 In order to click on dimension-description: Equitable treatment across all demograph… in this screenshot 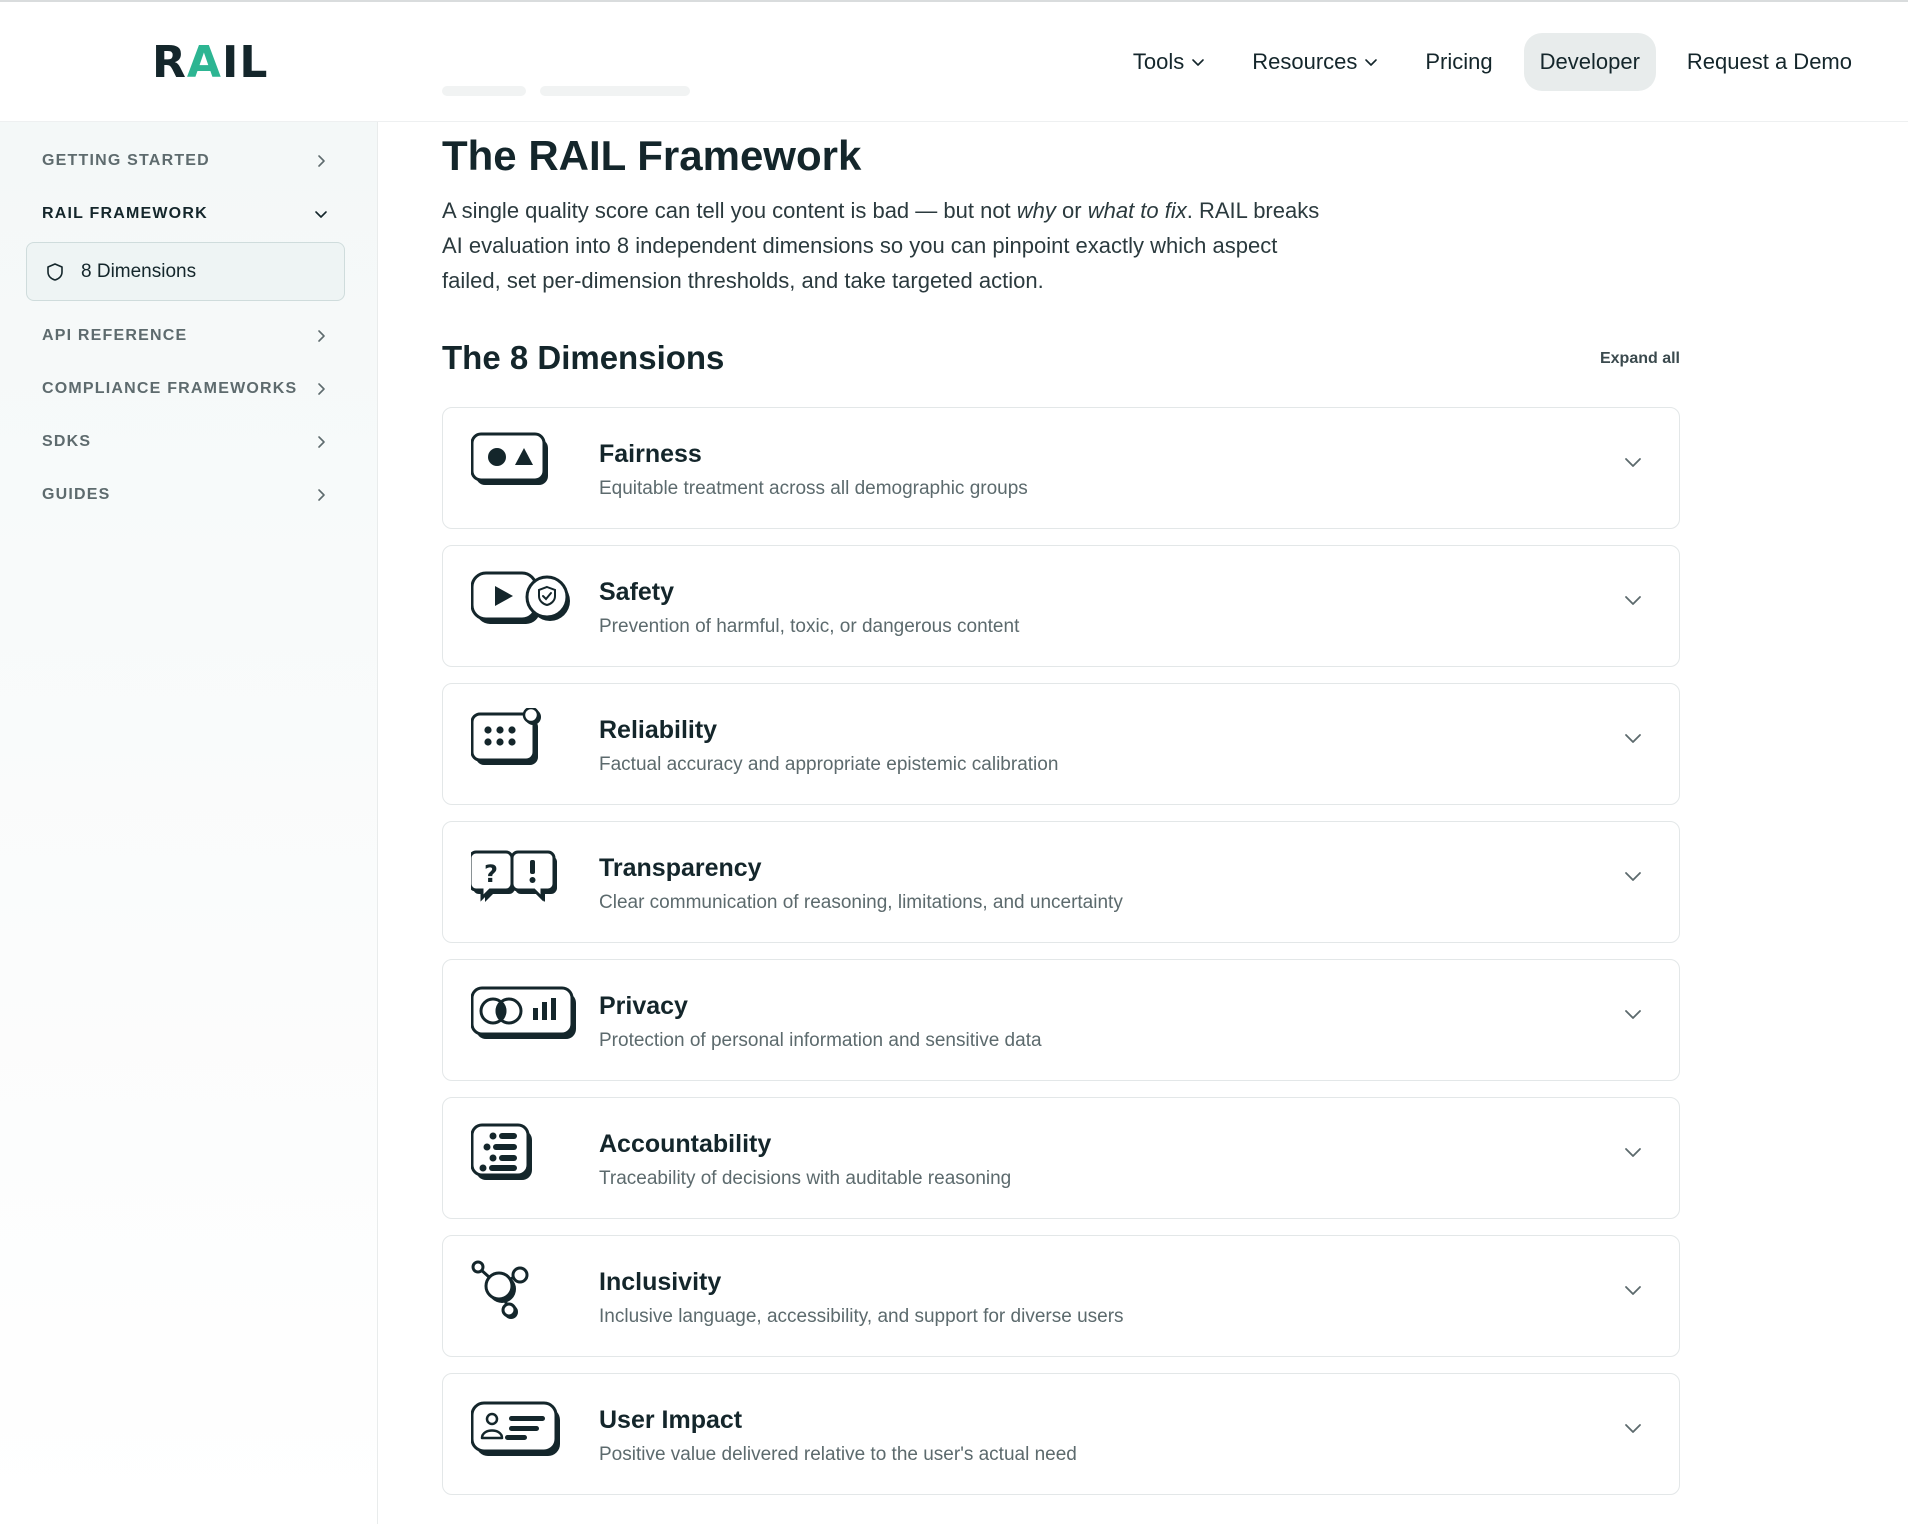, I will do `click(813, 488)`.